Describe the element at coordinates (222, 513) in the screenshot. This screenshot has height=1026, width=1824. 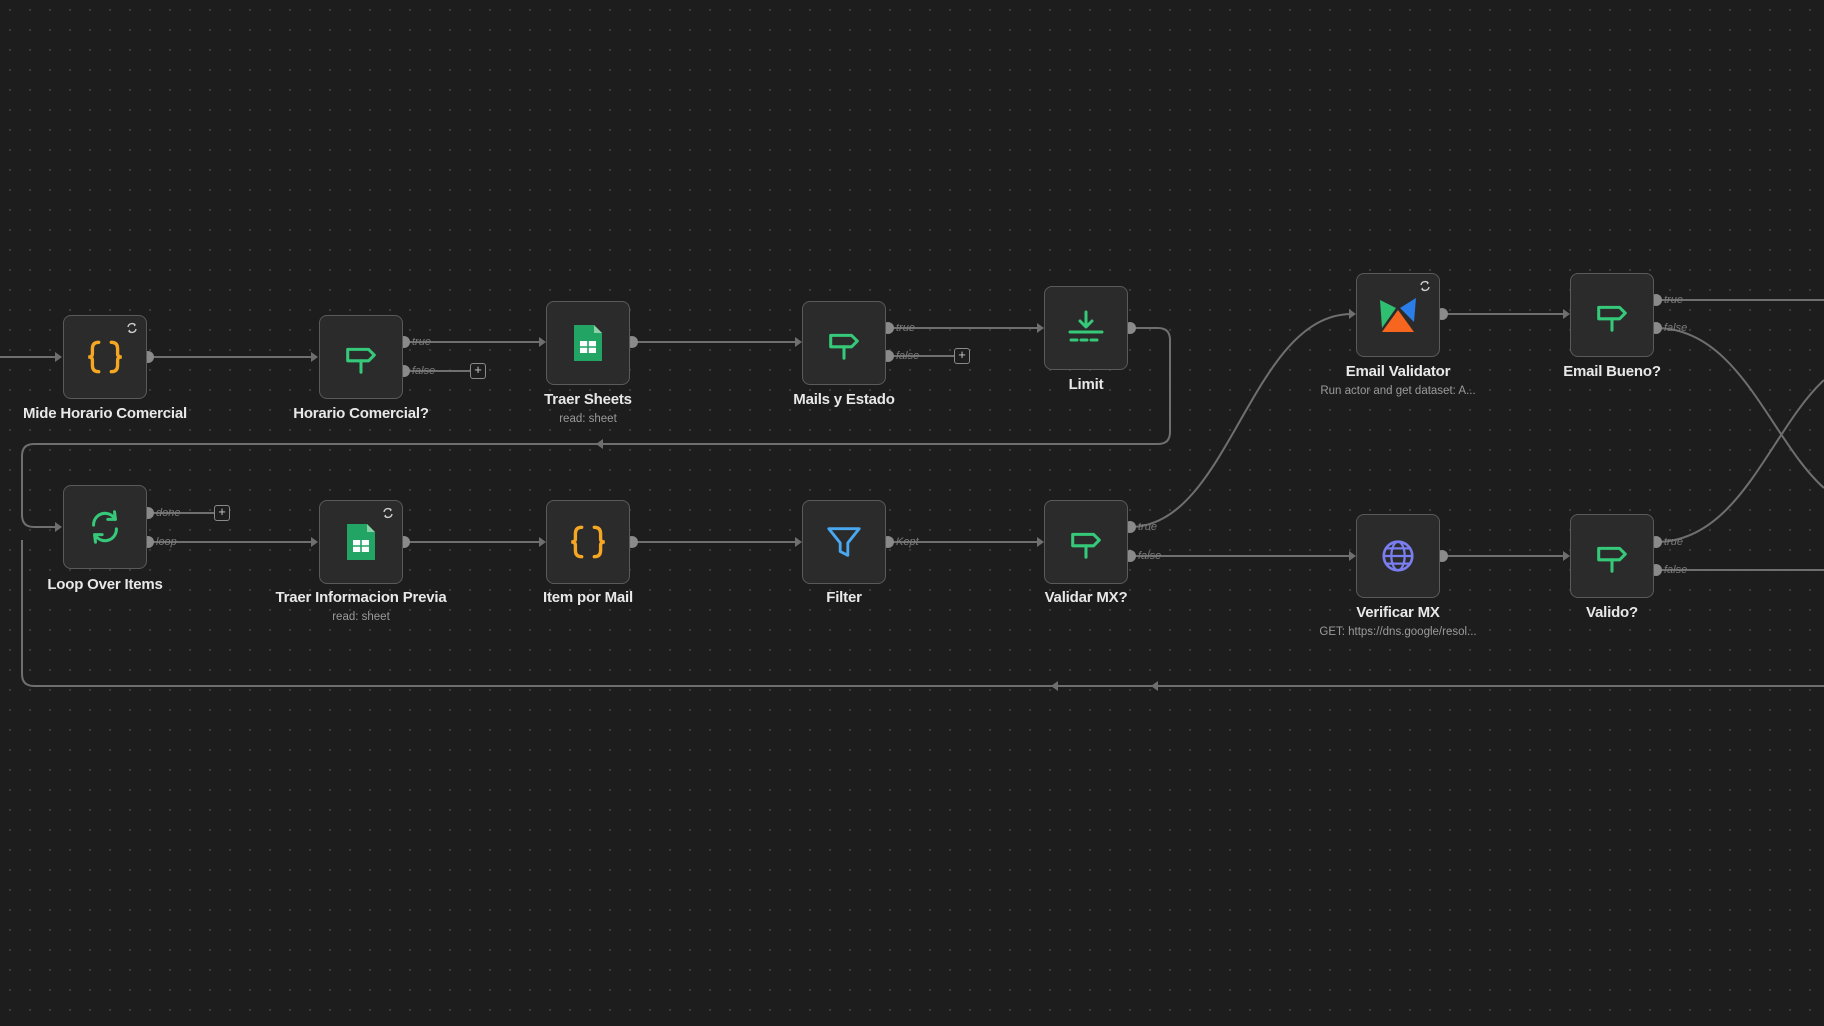
I see `add-node-button-loop-done: +` at that location.